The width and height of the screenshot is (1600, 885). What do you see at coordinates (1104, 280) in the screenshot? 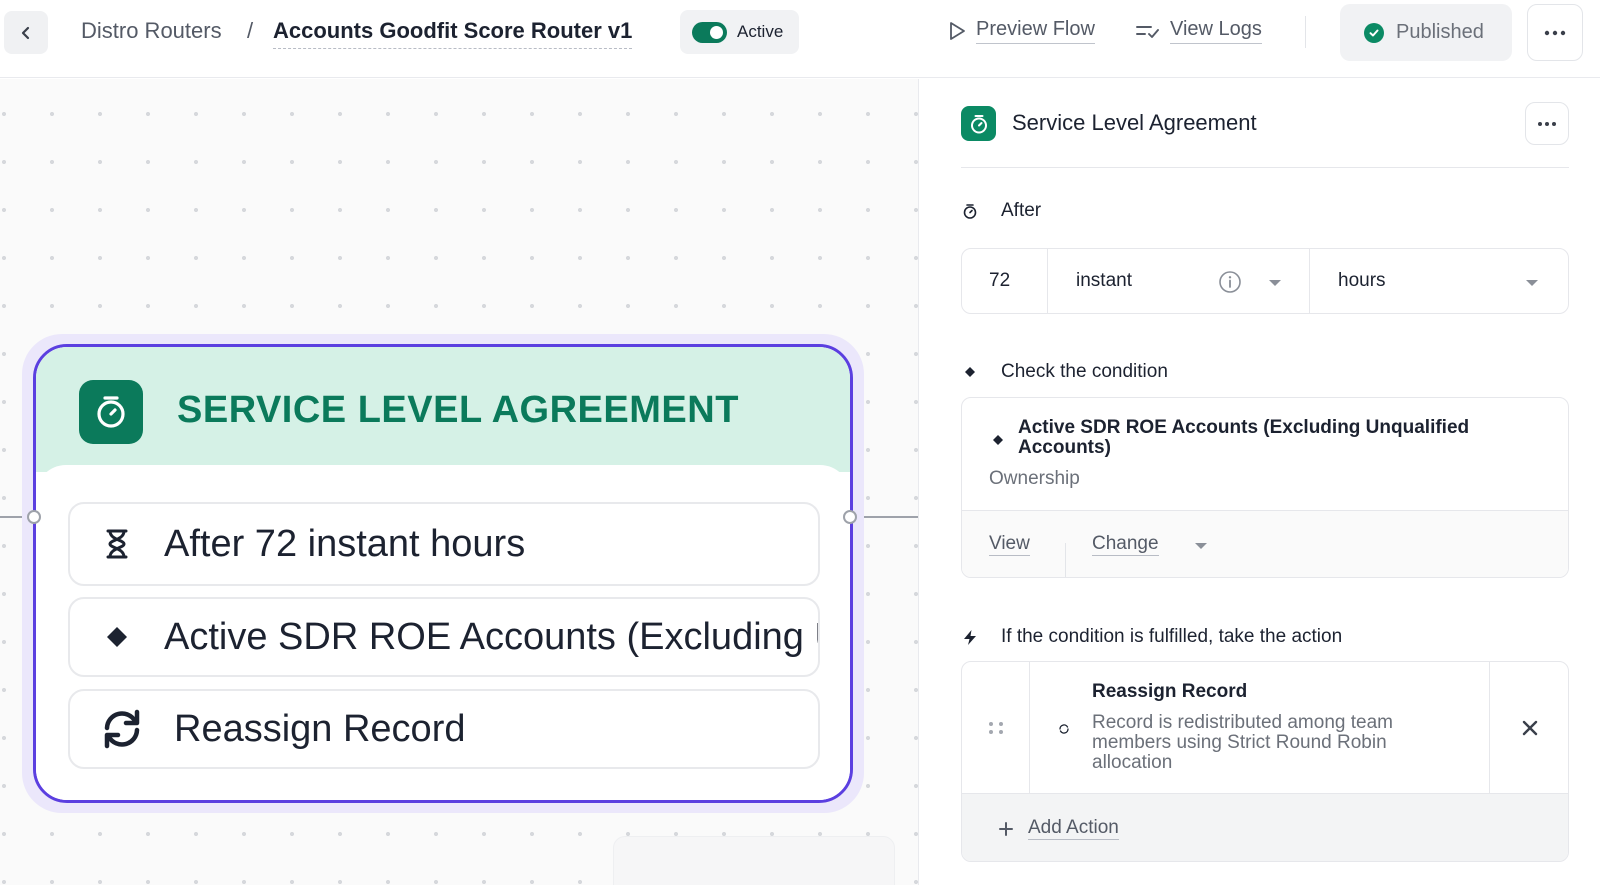
I see `delay-type-value: instant` at bounding box center [1104, 280].